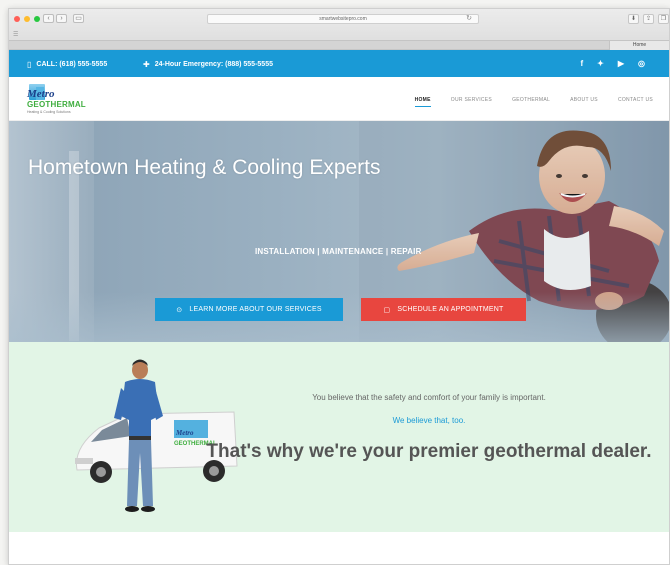 The height and width of the screenshot is (565, 670). What do you see at coordinates (48, 18) in the screenshot?
I see `back-arrow-icon: ‹` at bounding box center [48, 18].